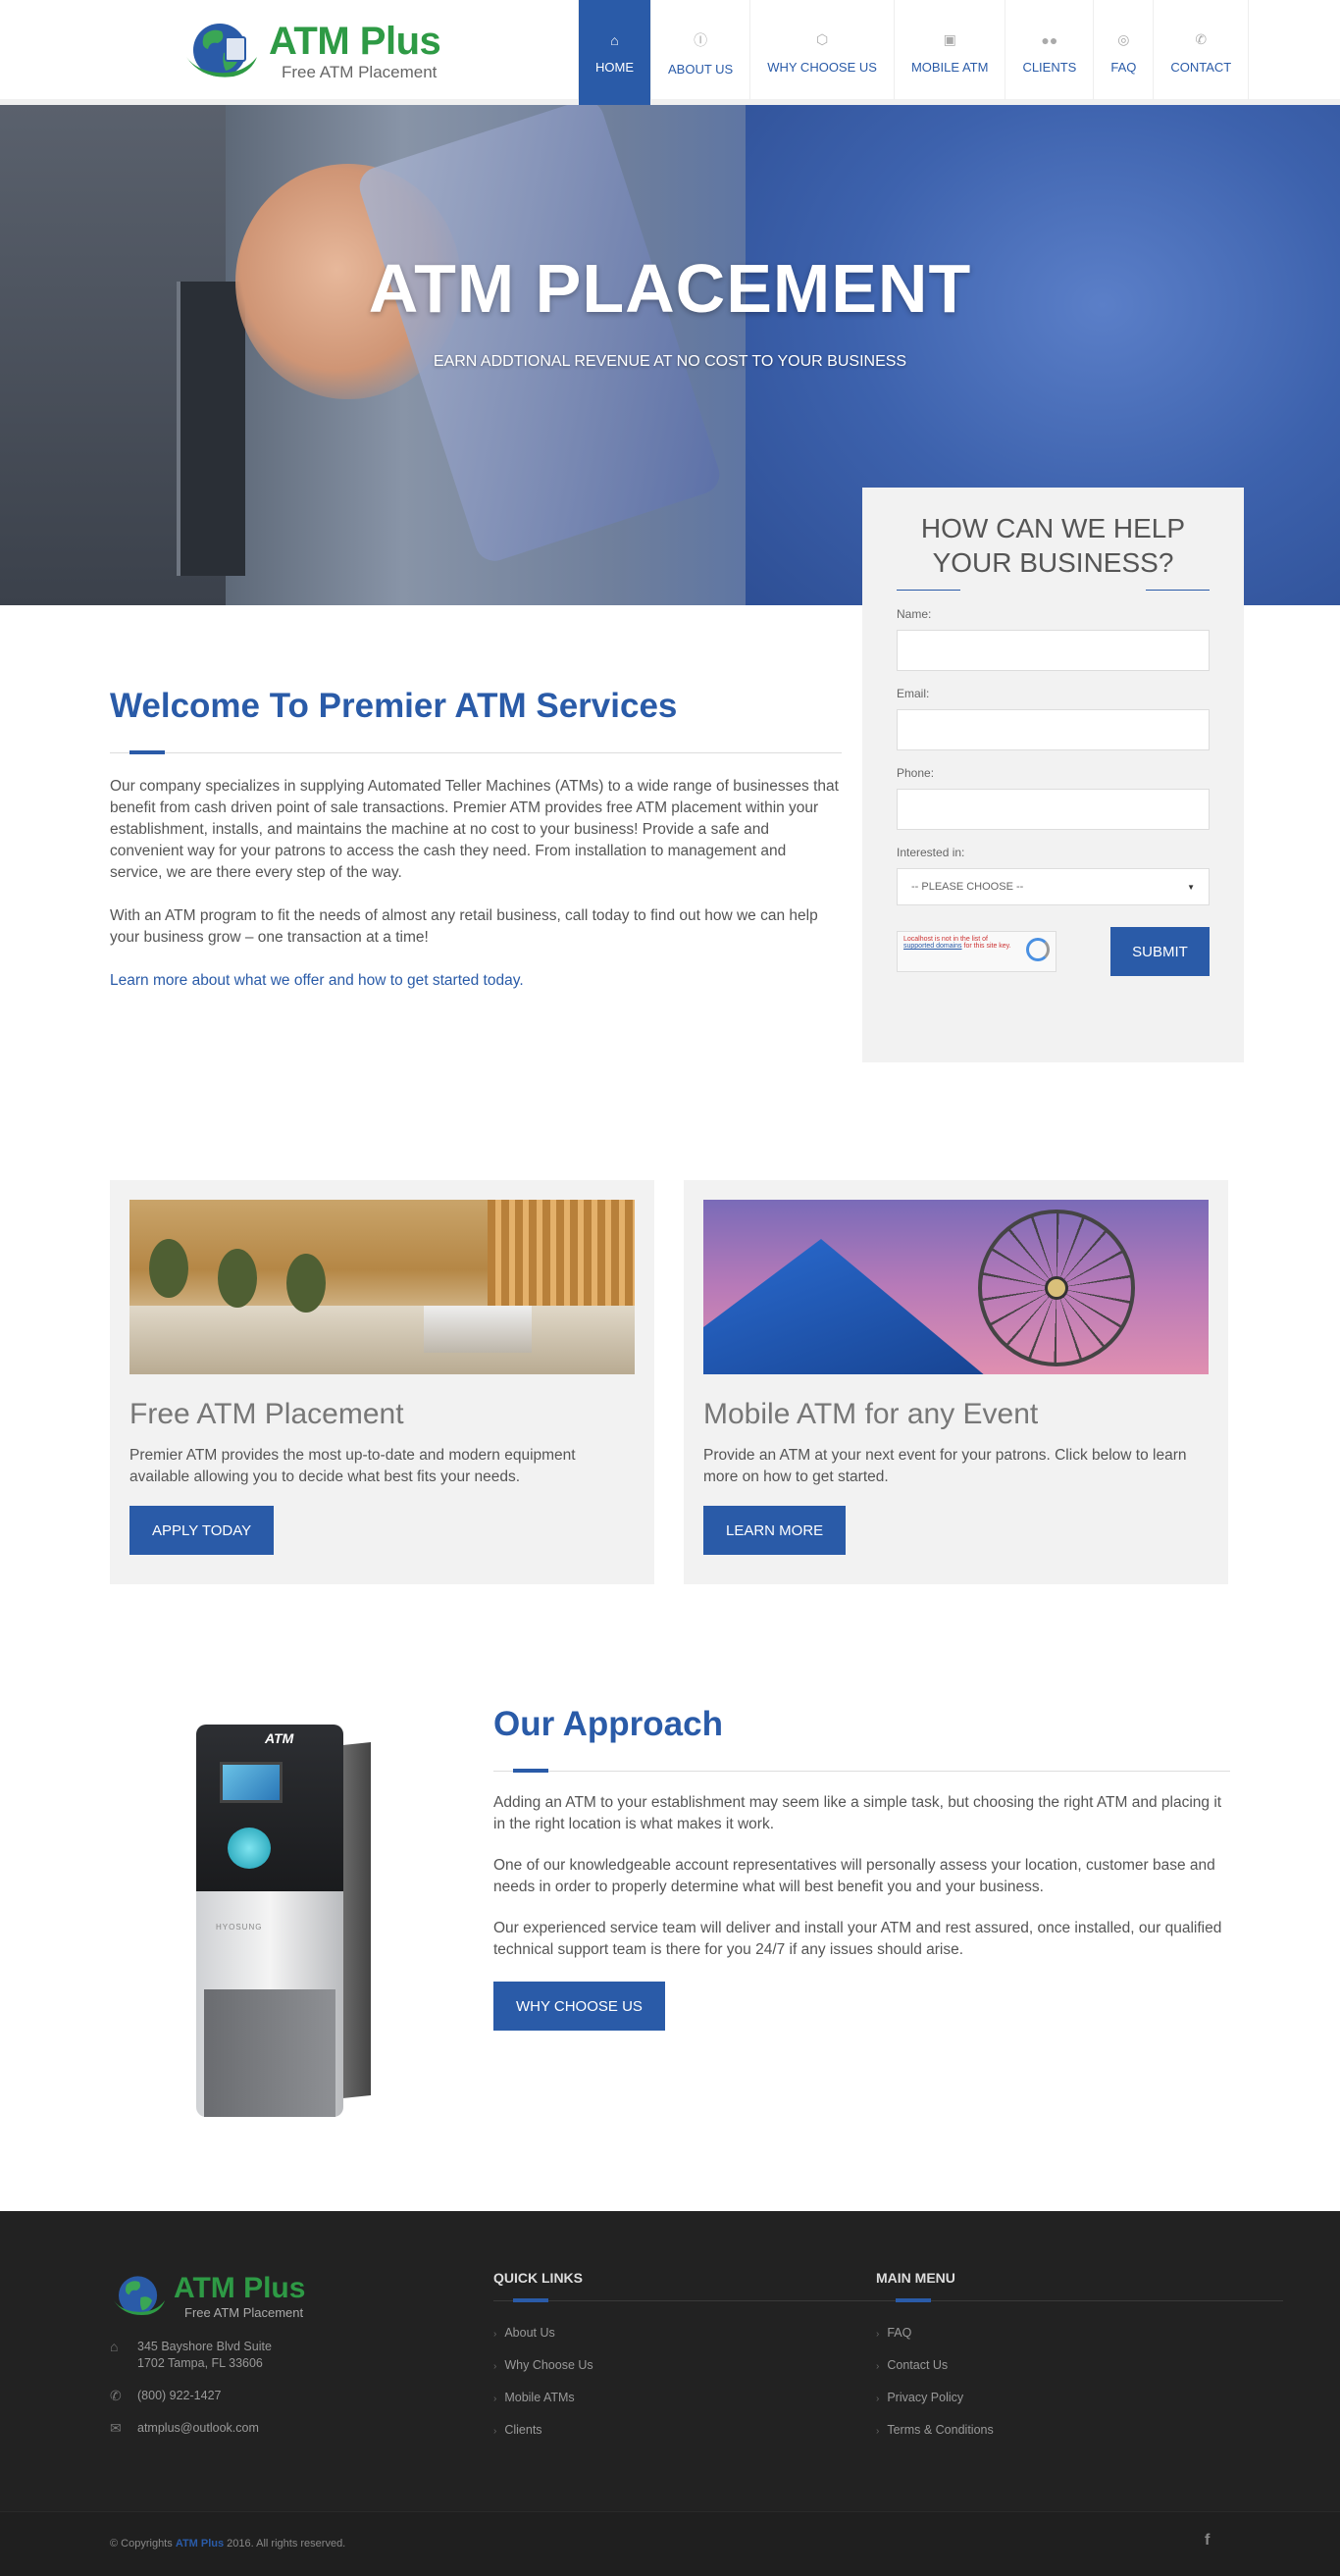 This screenshot has width=1340, height=2576. Describe the element at coordinates (523, 2430) in the screenshot. I see `footer-link-label: Clients` at that location.